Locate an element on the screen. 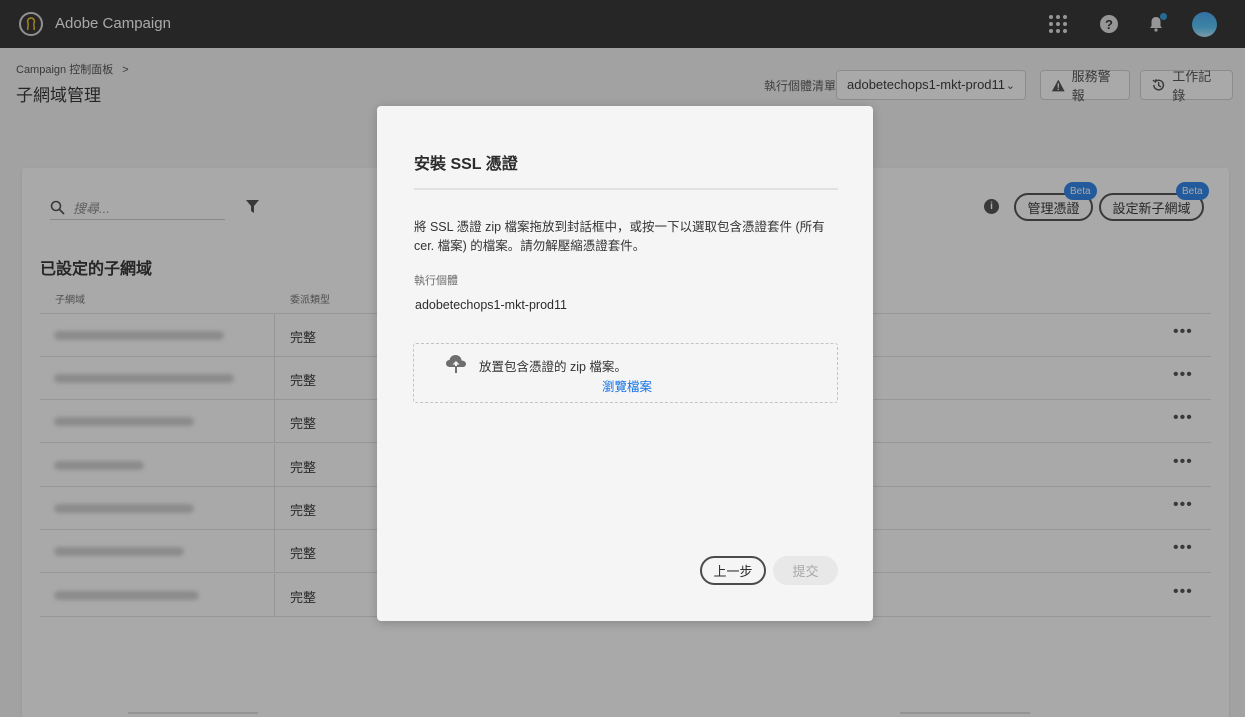 Image resolution: width=1245 pixels, height=717 pixels. submit-button: 提交 is located at coordinates (805, 570).